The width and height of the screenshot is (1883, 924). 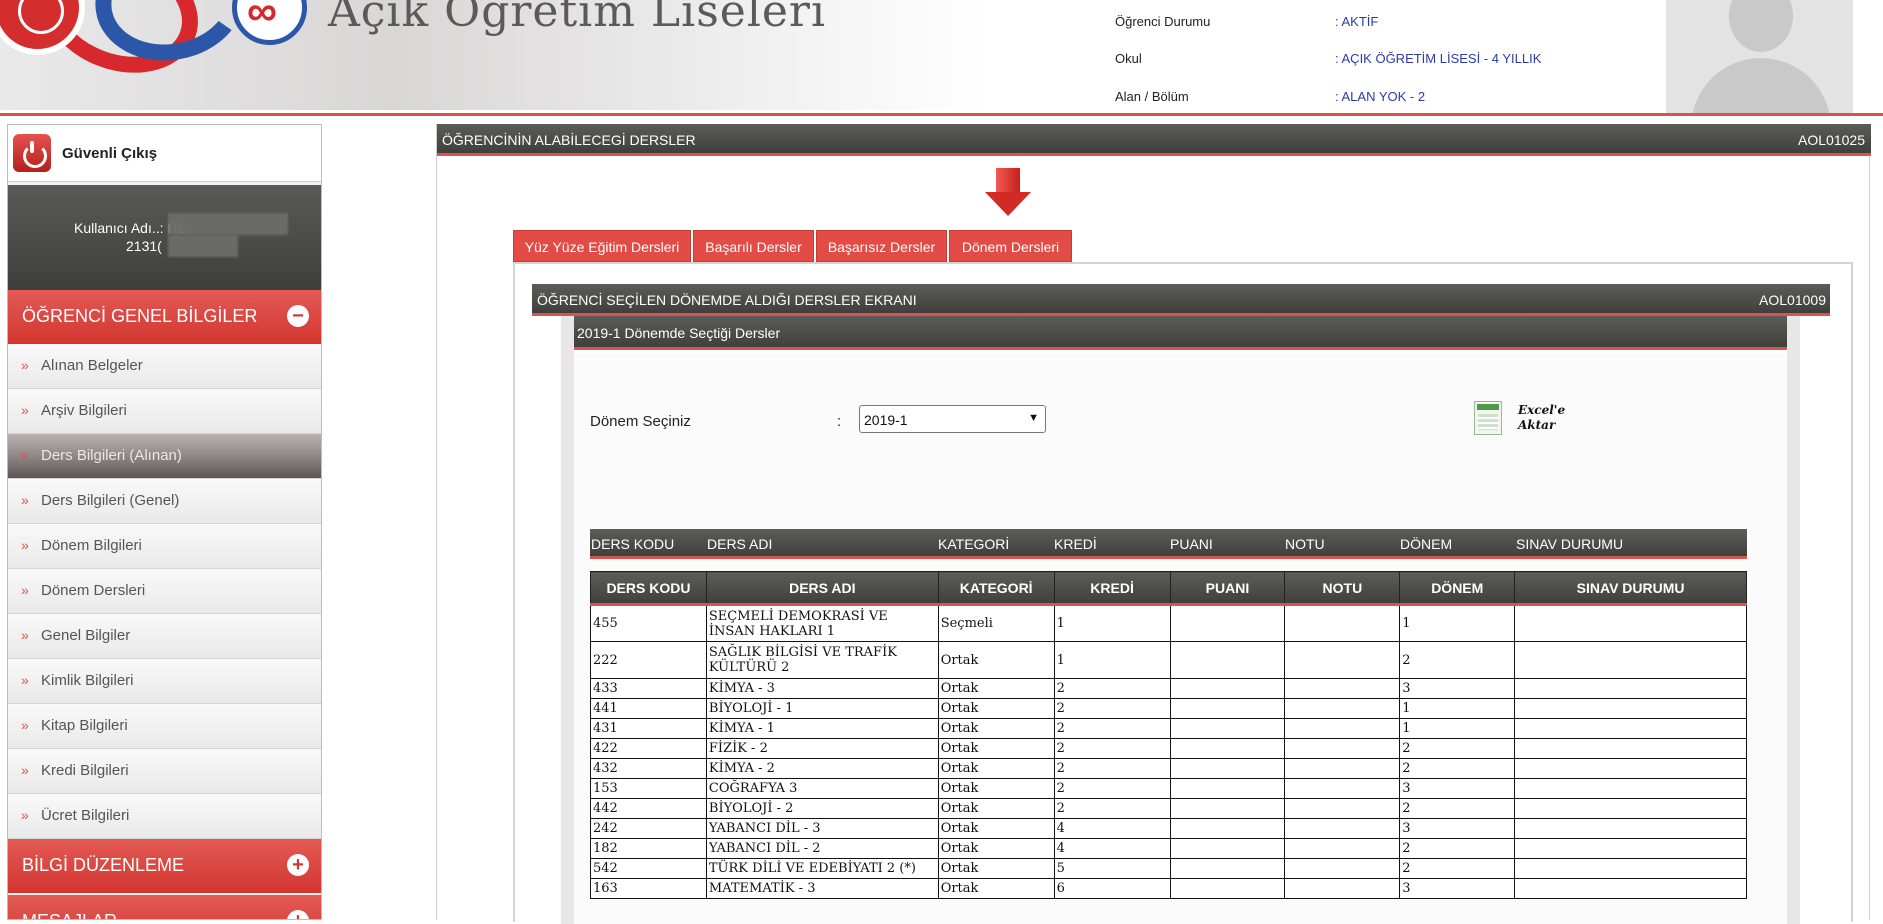 What do you see at coordinates (203, 246) in the screenshot?
I see `redaction-blur` at bounding box center [203, 246].